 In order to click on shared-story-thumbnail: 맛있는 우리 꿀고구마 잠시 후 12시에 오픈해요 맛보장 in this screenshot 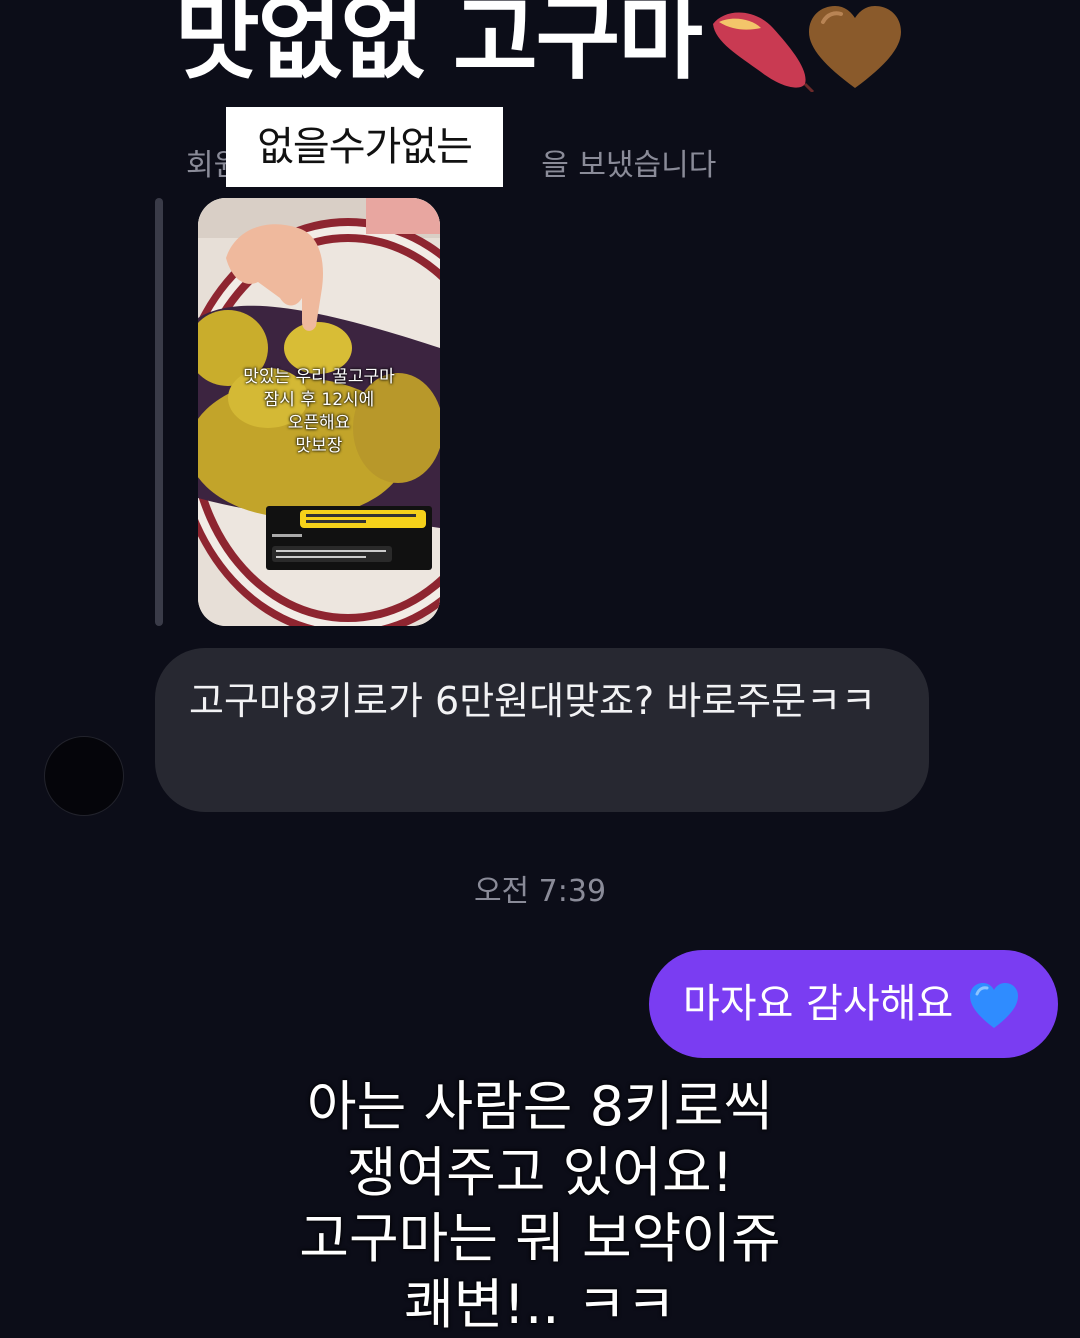, I will do `click(319, 412)`.